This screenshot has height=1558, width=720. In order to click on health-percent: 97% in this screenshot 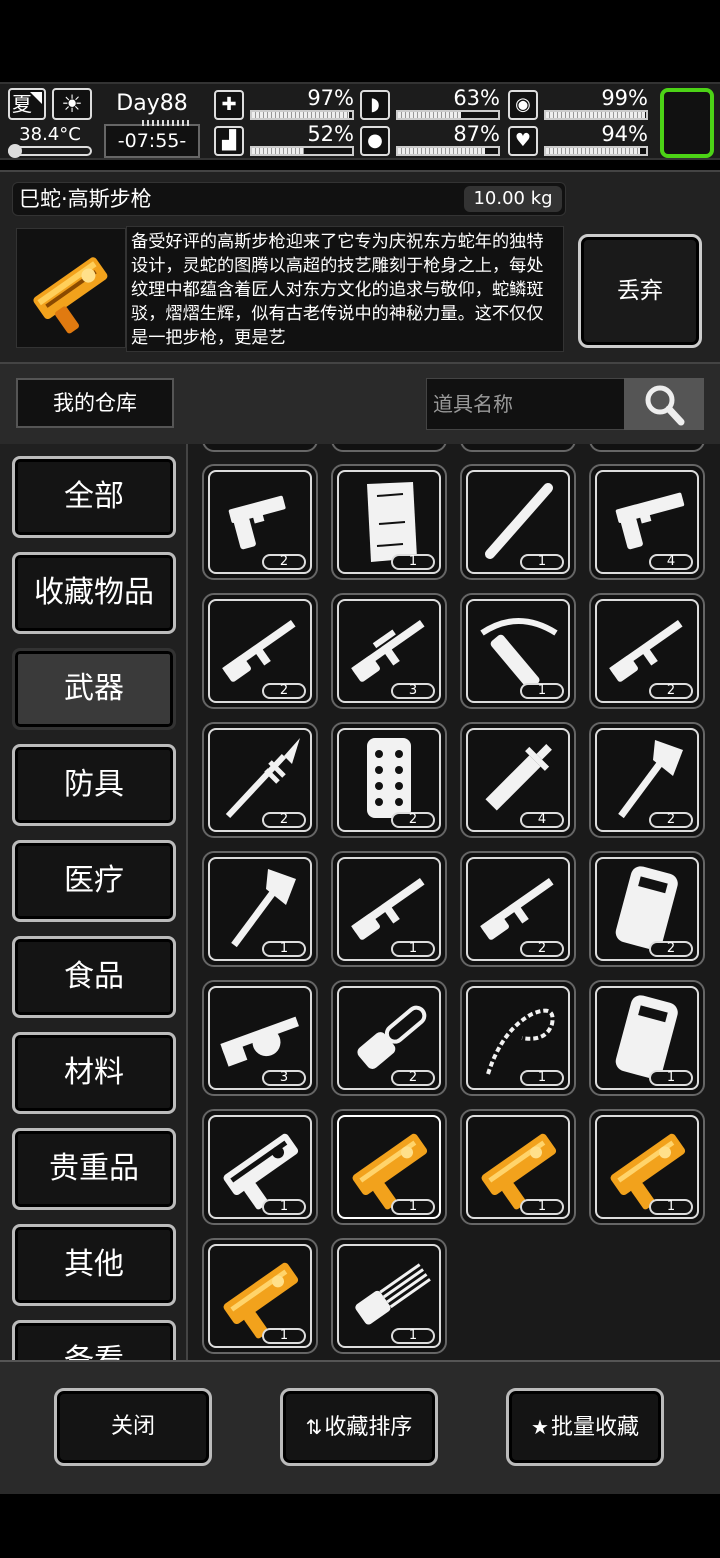, I will do `click(330, 98)`.